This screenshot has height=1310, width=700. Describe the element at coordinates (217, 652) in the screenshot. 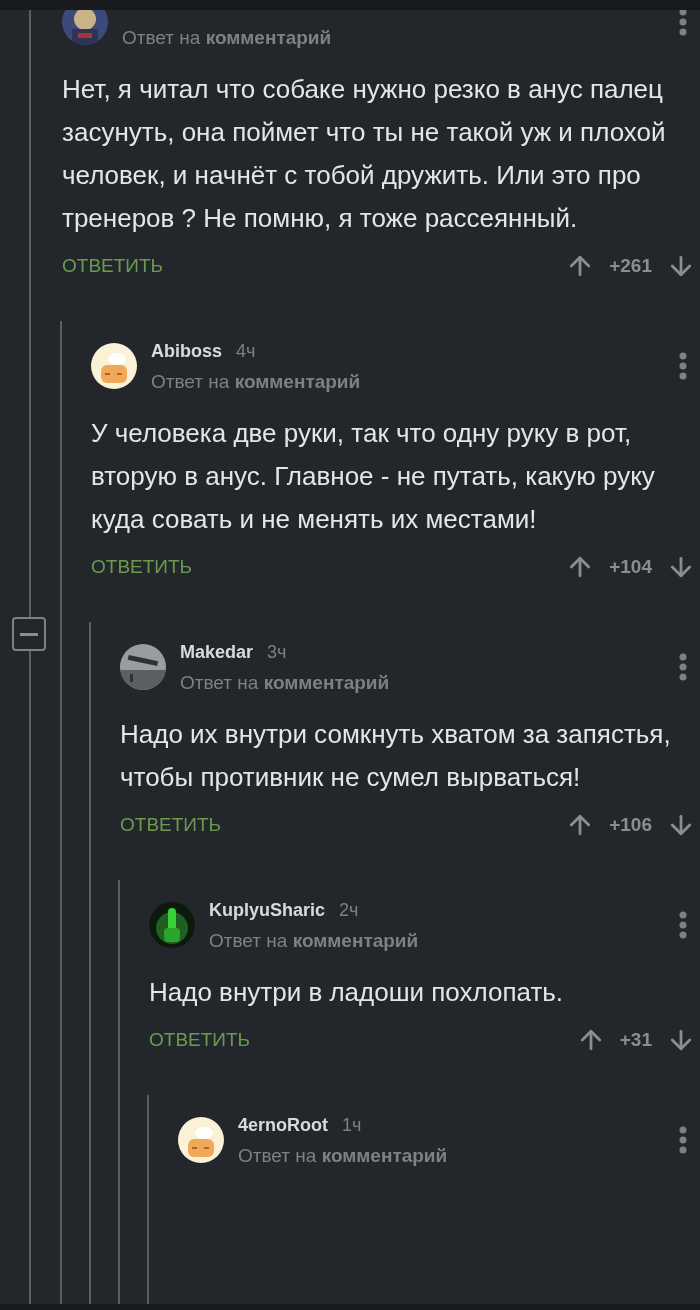

I see `username: Makedar` at that location.